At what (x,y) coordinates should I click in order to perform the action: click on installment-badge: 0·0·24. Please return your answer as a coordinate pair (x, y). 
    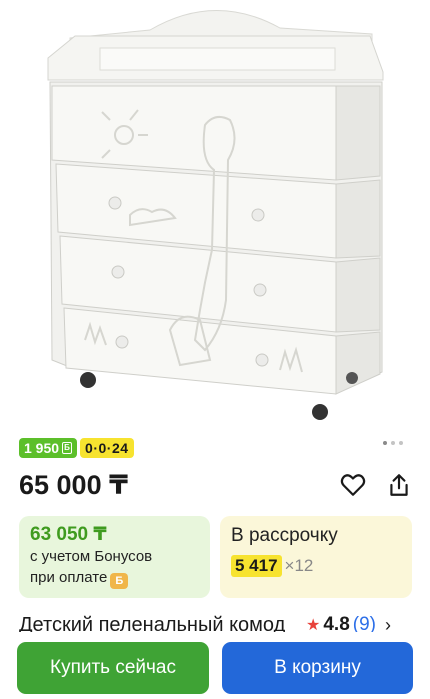
    Looking at the image, I should click on (107, 448).